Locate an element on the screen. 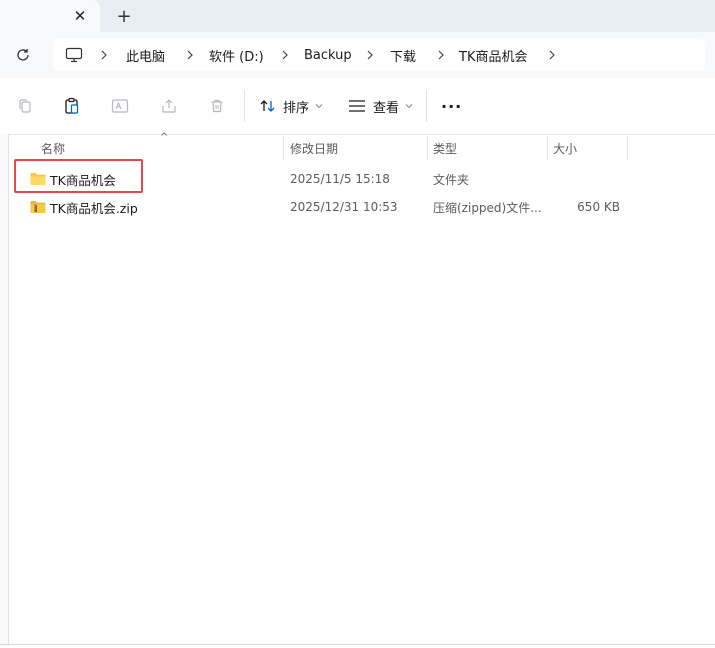 The height and width of the screenshot is (648, 715). address-bar-row: 此电脑 软件 (D:) Backup 下载 TK商品机会 is located at coordinates (357, 55).